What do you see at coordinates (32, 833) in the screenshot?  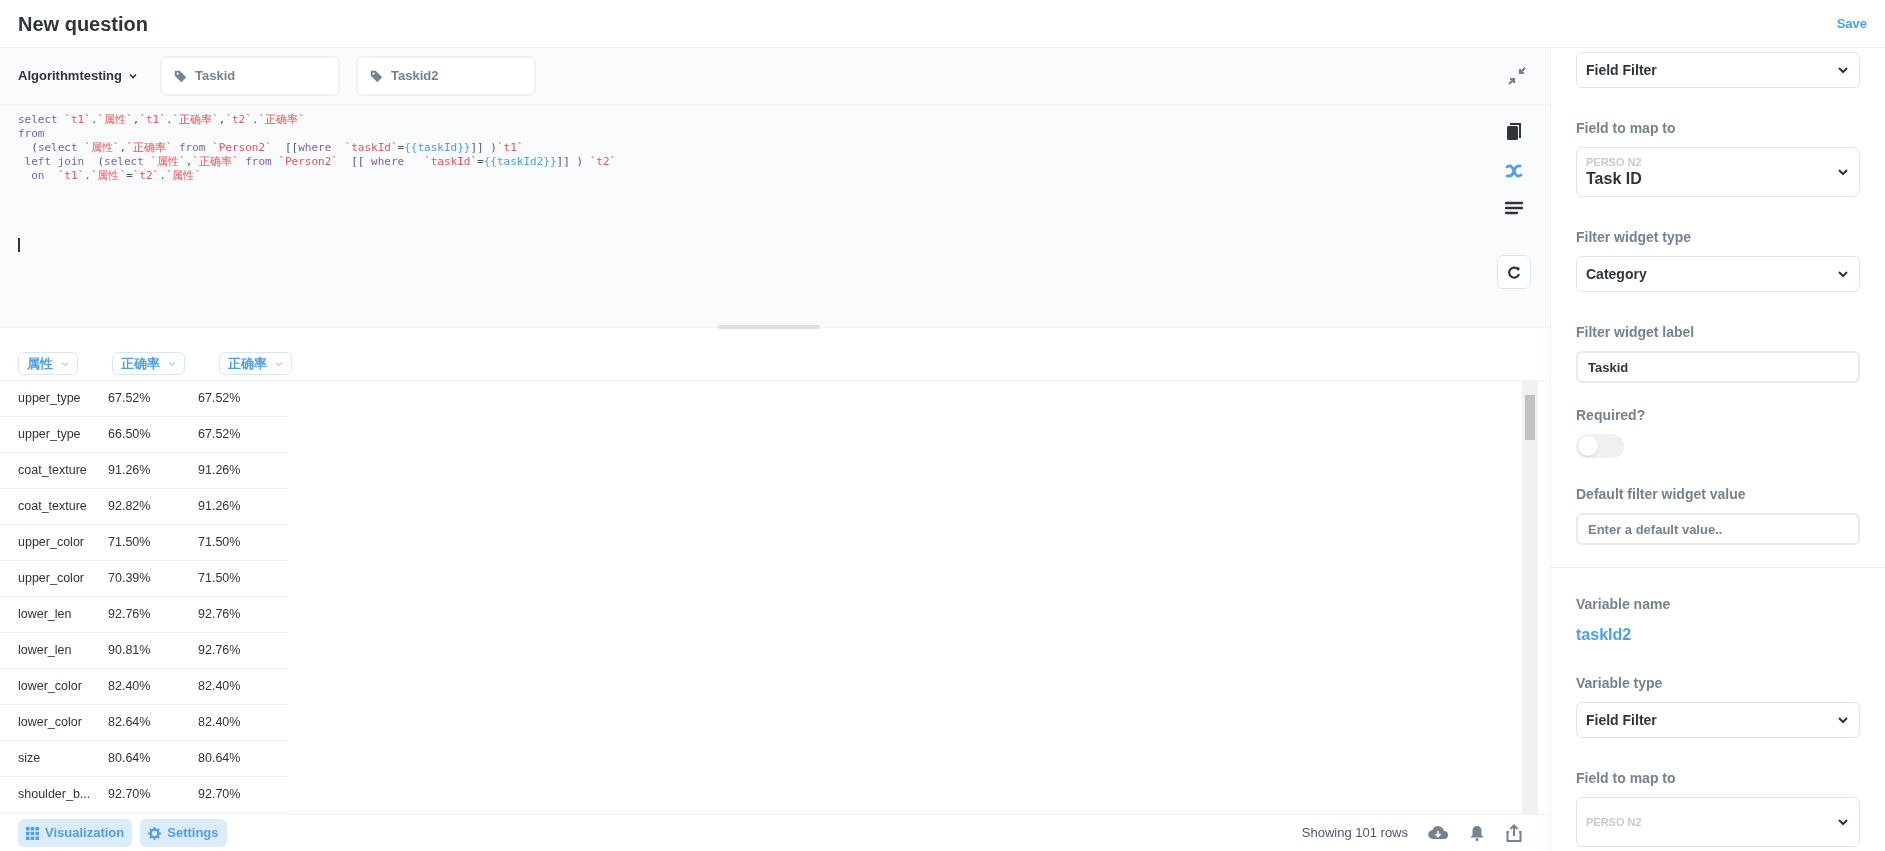 I see `grid-icon` at bounding box center [32, 833].